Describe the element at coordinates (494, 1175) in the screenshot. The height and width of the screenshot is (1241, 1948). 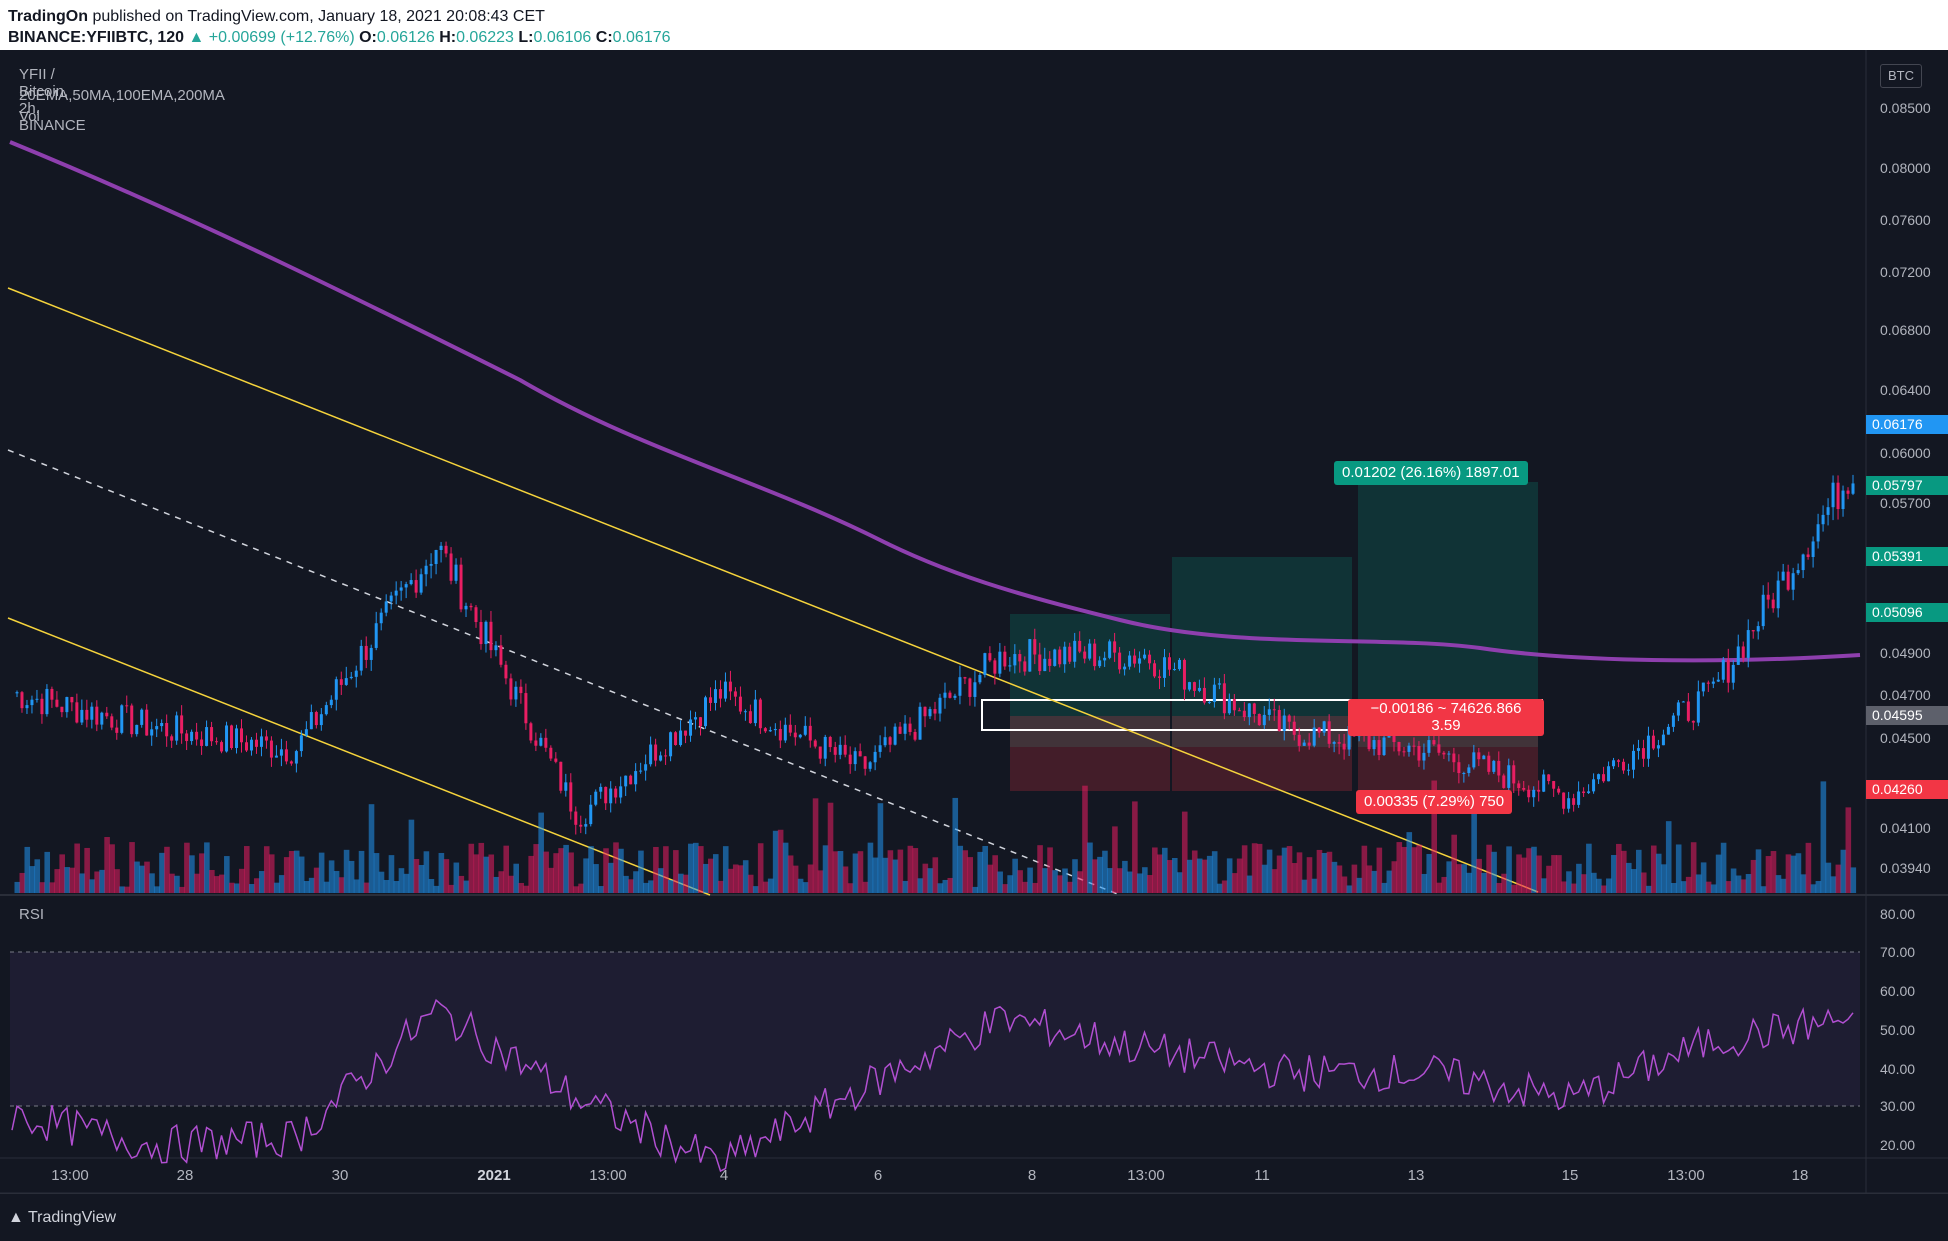
I see `time-axis-tick: 2021` at that location.